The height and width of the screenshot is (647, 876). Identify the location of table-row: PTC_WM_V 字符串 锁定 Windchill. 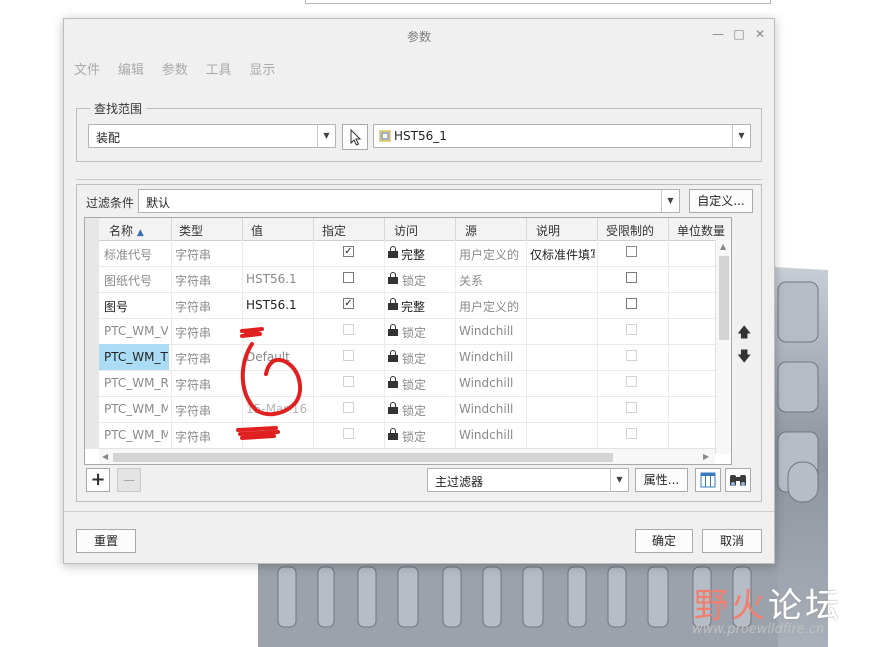
(408, 331).